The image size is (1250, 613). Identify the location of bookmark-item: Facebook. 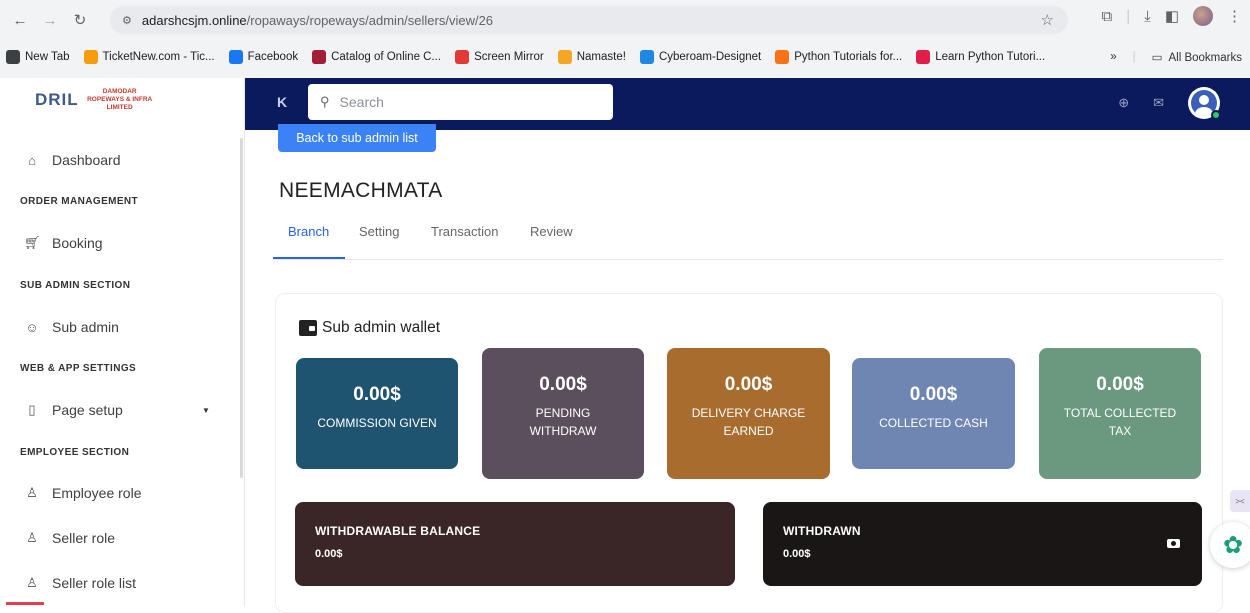
(263, 57).